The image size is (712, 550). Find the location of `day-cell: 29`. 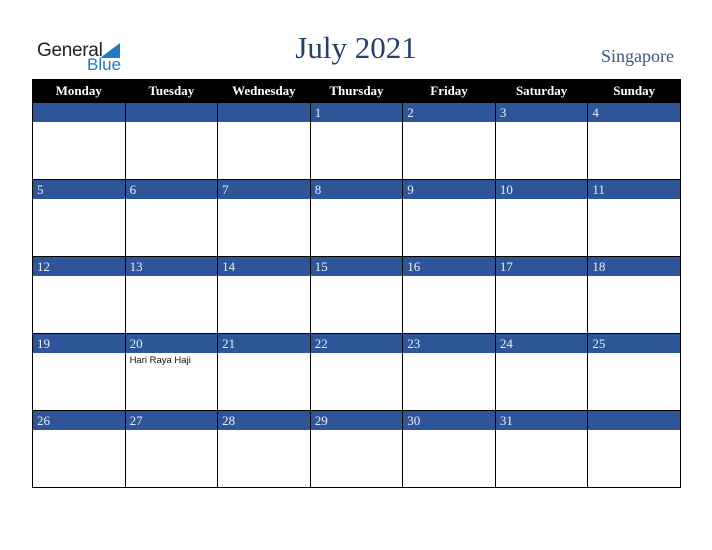

day-cell: 29 is located at coordinates (356, 449).